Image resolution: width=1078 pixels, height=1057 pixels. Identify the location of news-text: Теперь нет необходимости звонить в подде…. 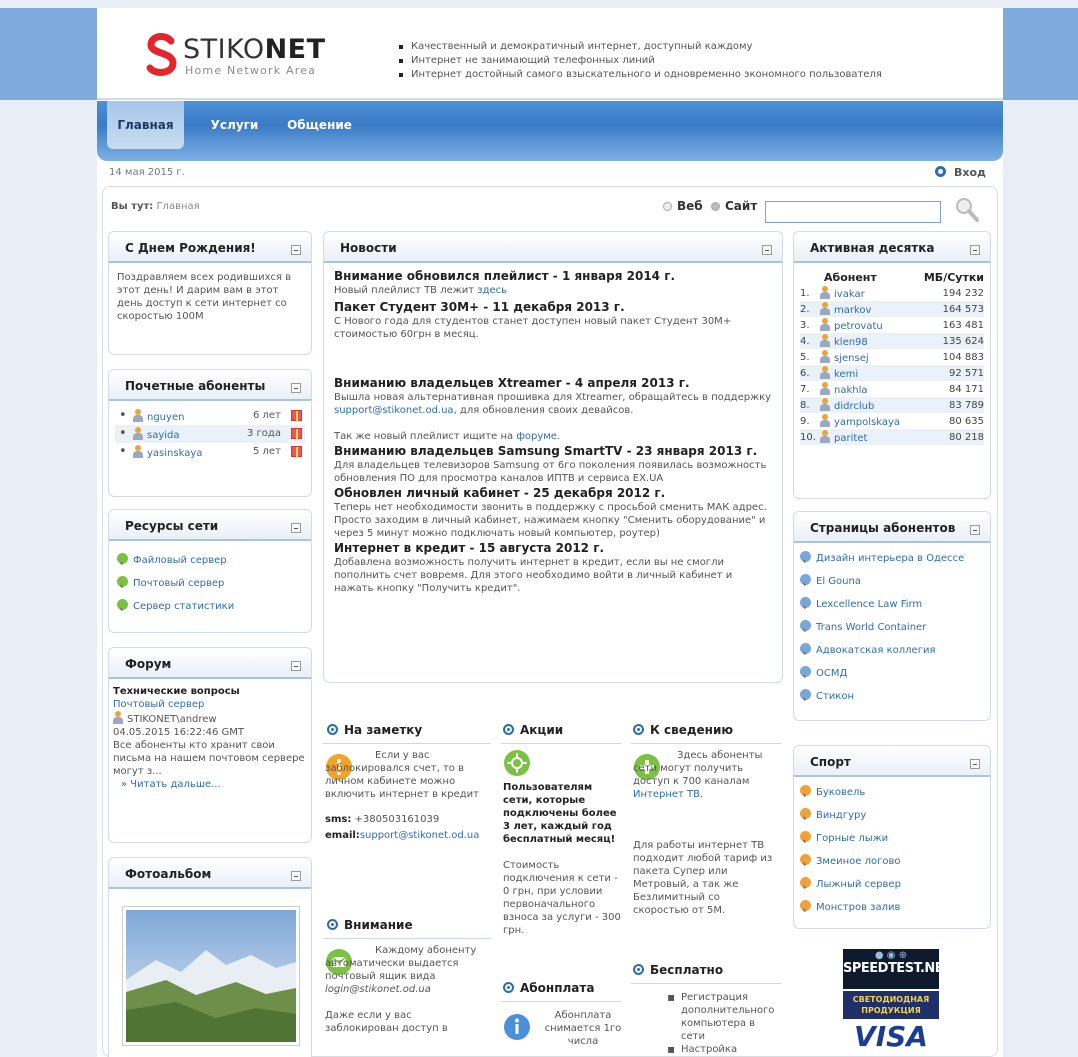
(550, 520).